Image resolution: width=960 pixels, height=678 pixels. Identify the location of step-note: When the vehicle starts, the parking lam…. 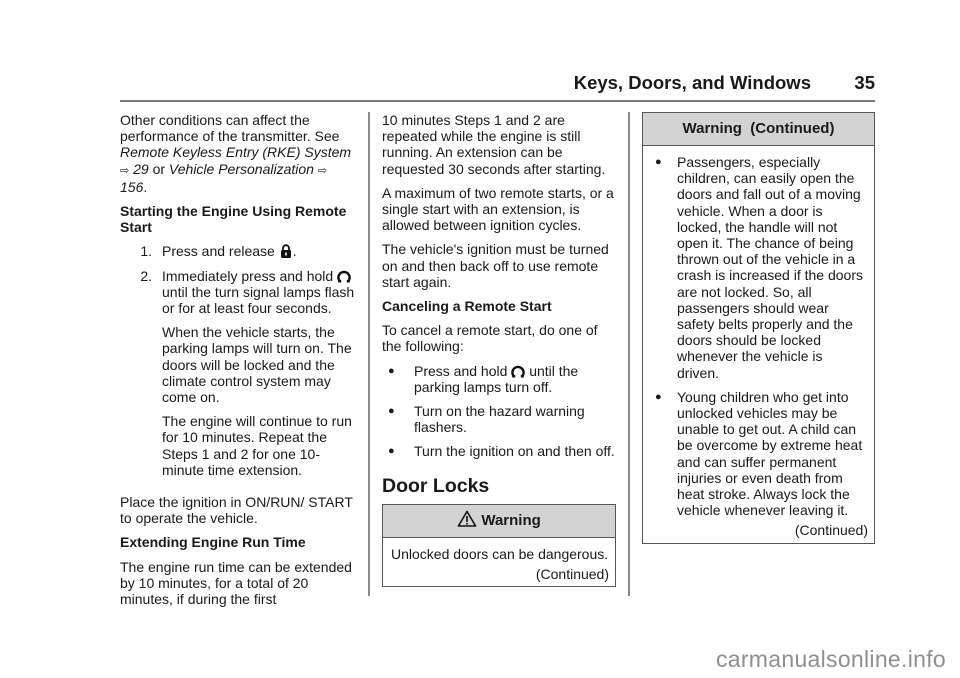
(257, 365).